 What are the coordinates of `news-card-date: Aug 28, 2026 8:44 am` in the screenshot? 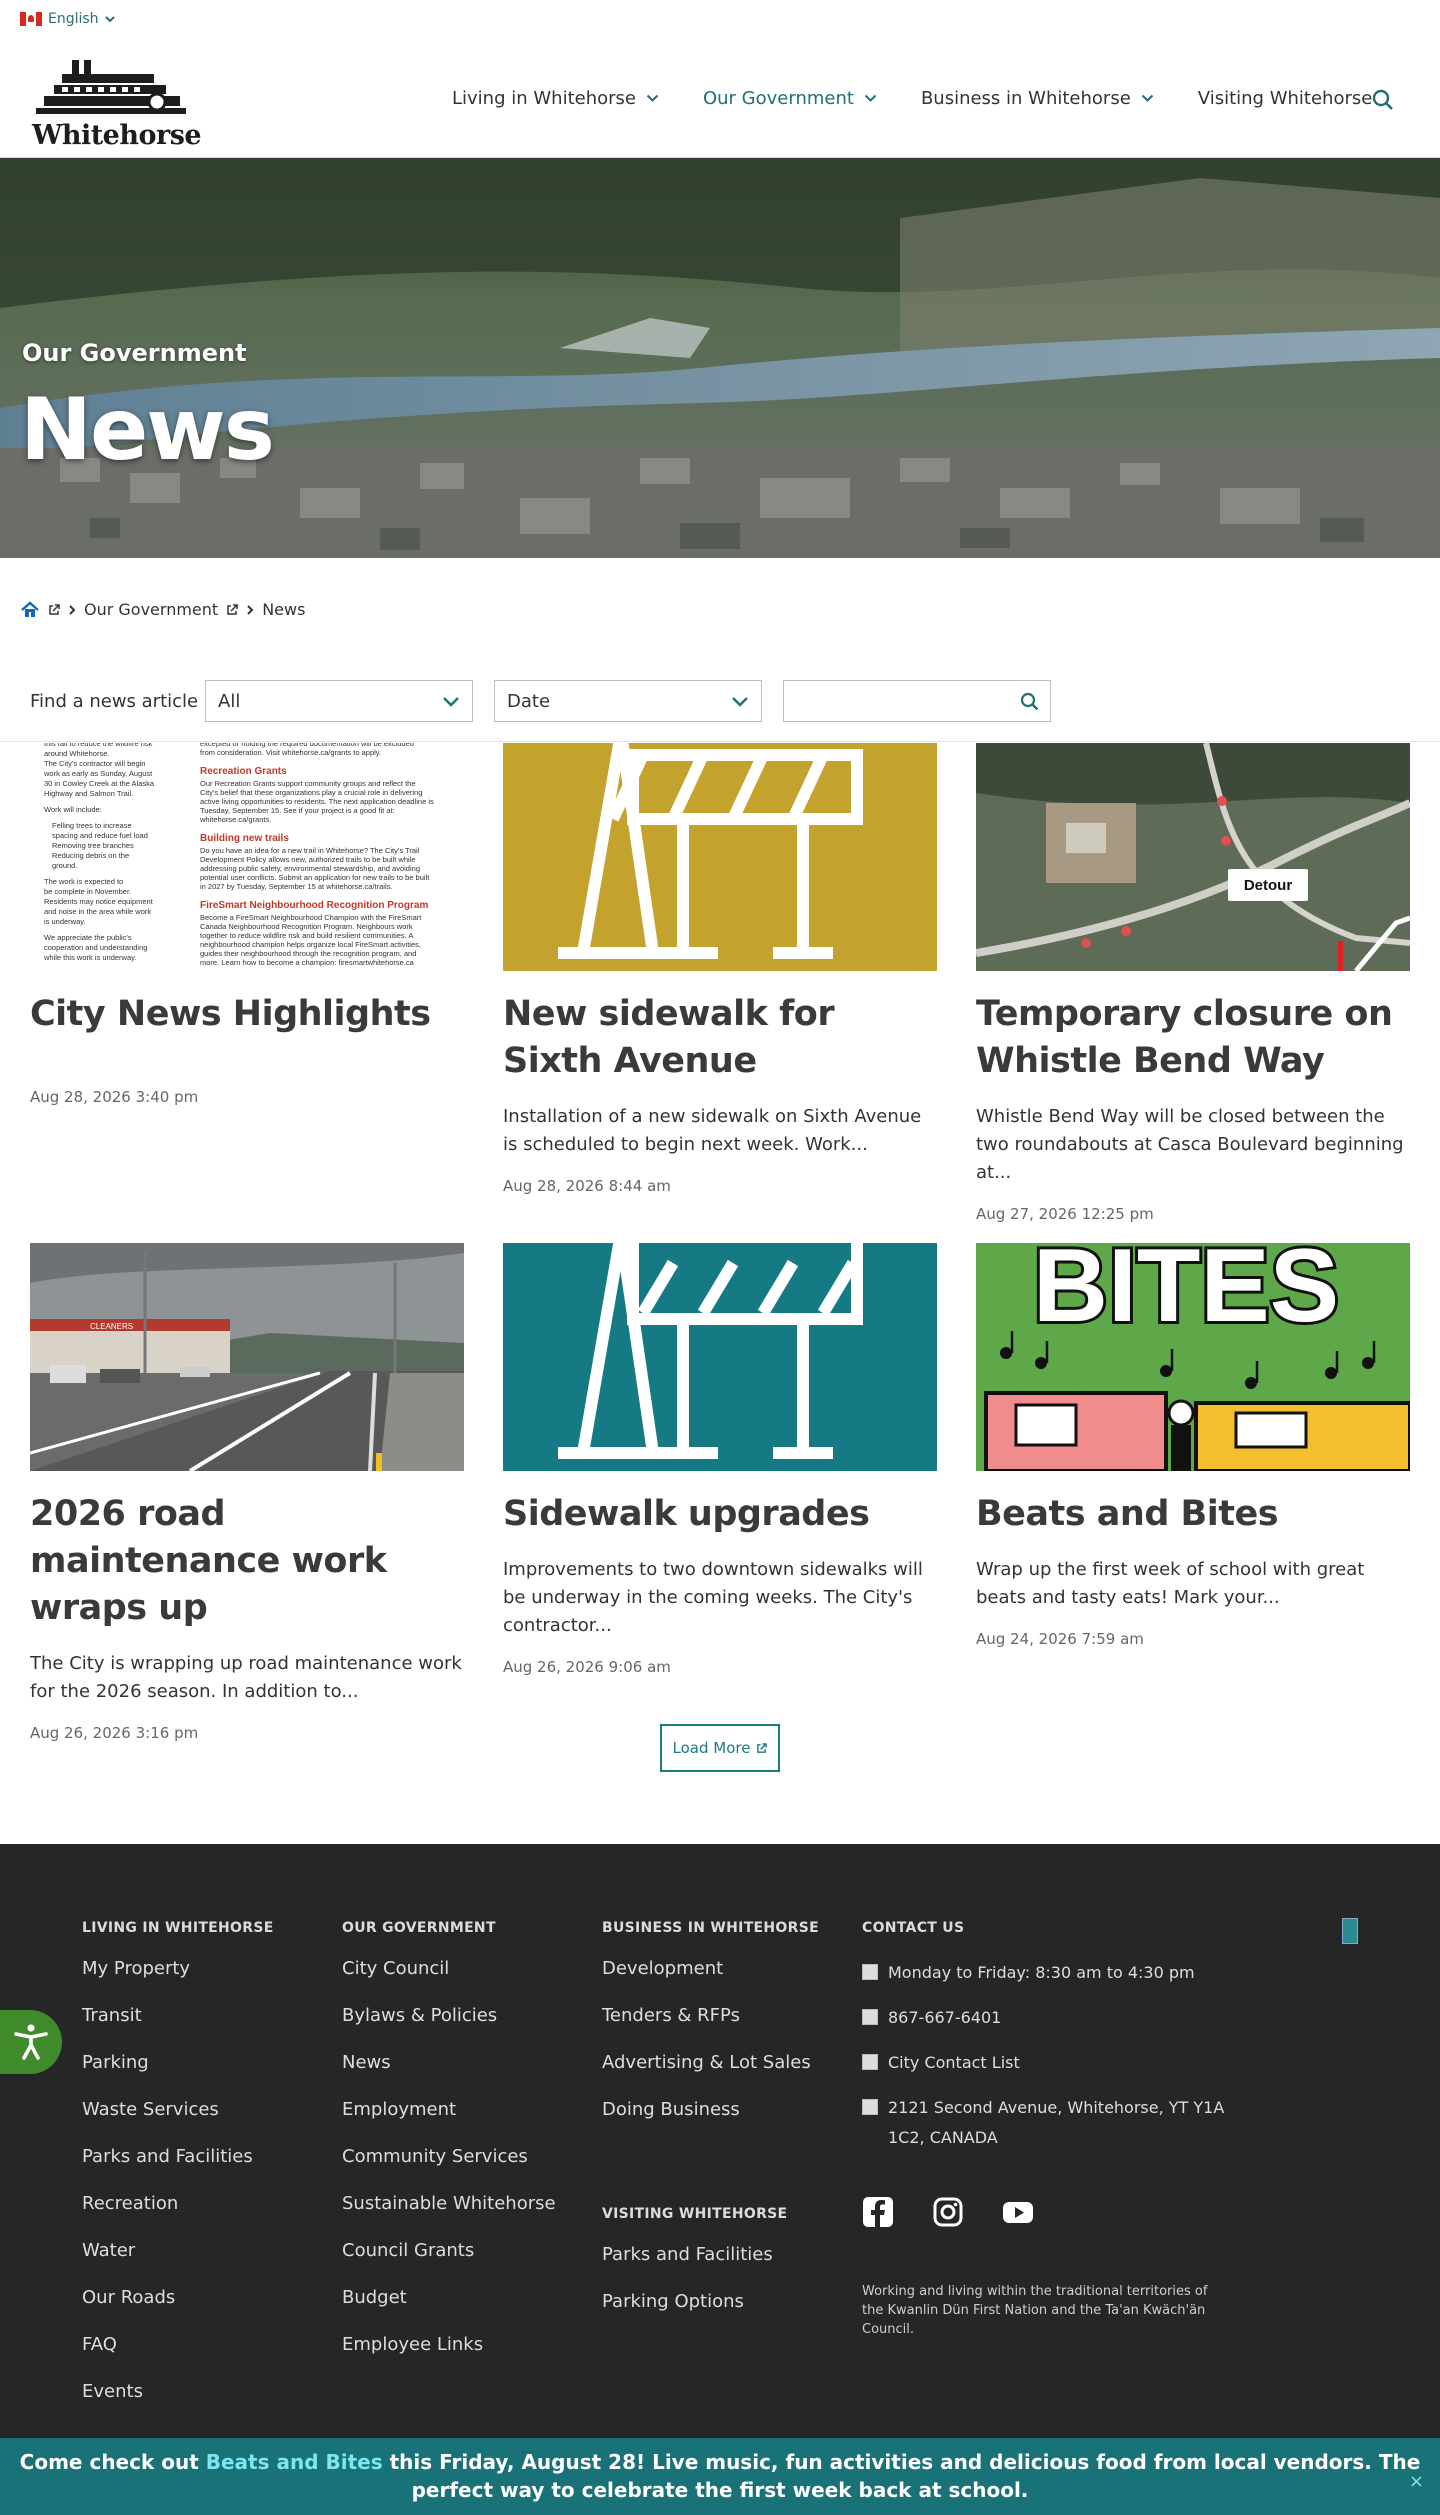 It's located at (587, 1186).